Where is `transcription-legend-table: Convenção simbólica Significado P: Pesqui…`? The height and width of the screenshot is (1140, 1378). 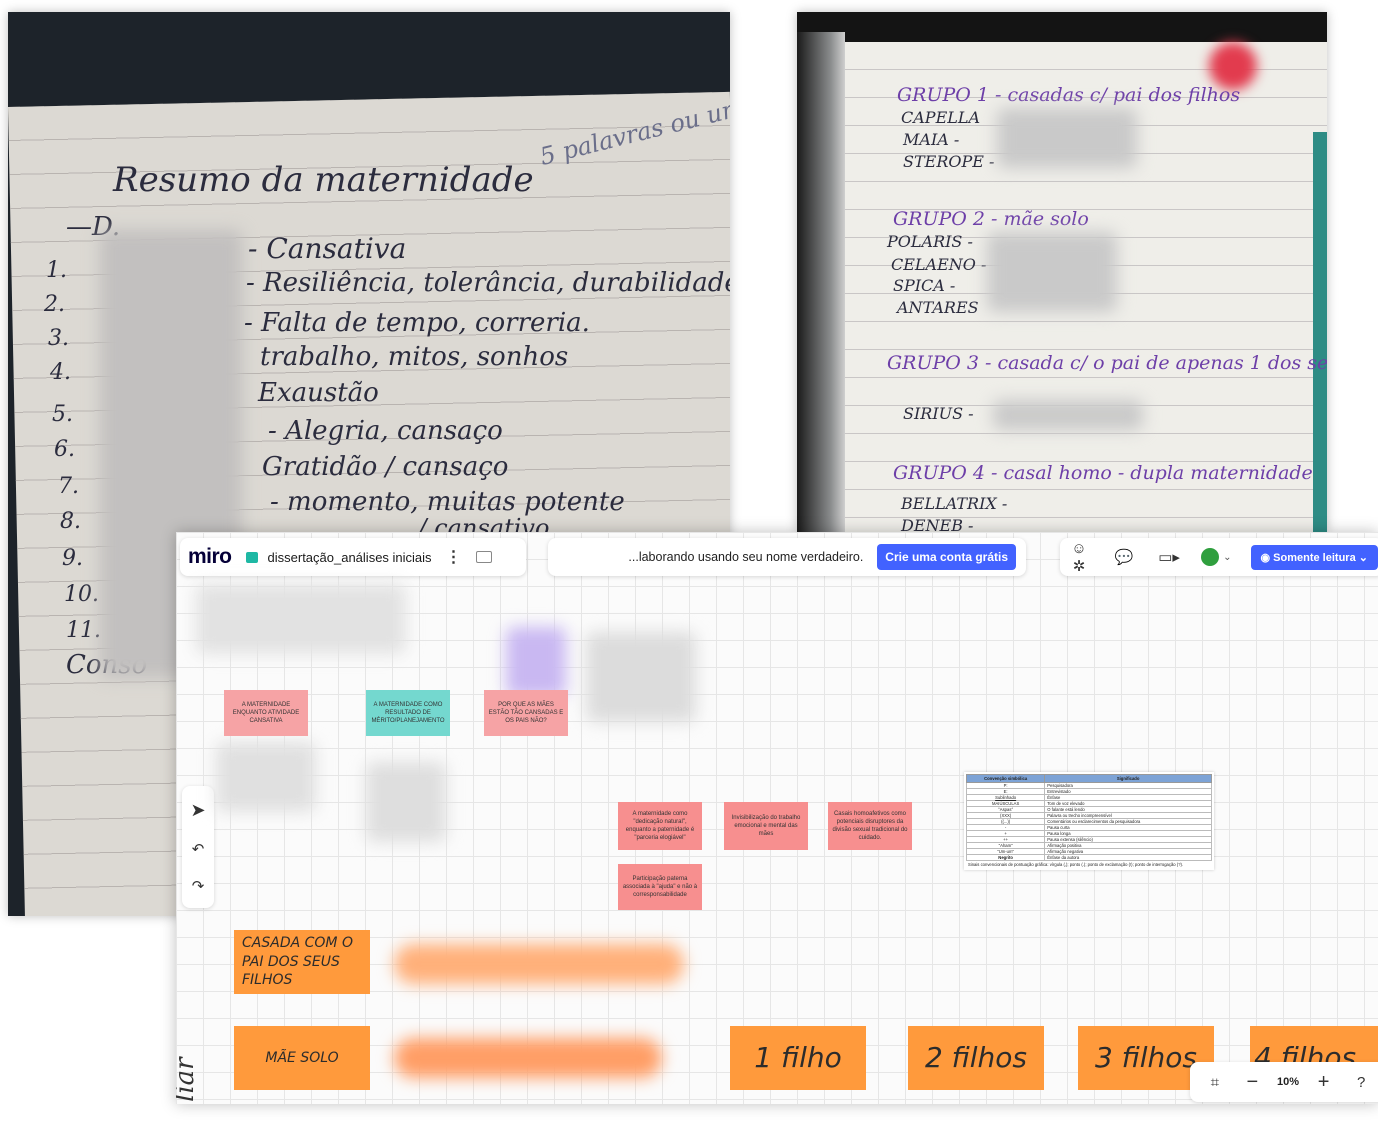 transcription-legend-table: Convenção simbólica Significado P: Pesqui… is located at coordinates (1089, 821).